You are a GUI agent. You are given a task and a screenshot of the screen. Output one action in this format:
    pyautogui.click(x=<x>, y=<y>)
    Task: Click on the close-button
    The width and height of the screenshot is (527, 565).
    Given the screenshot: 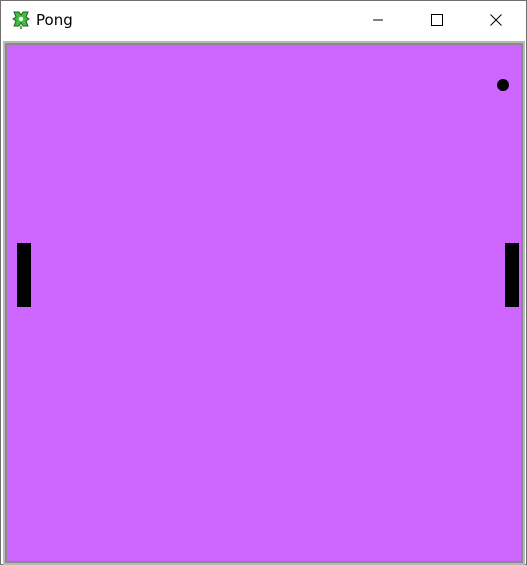 What is the action you would take?
    pyautogui.click(x=496, y=20)
    